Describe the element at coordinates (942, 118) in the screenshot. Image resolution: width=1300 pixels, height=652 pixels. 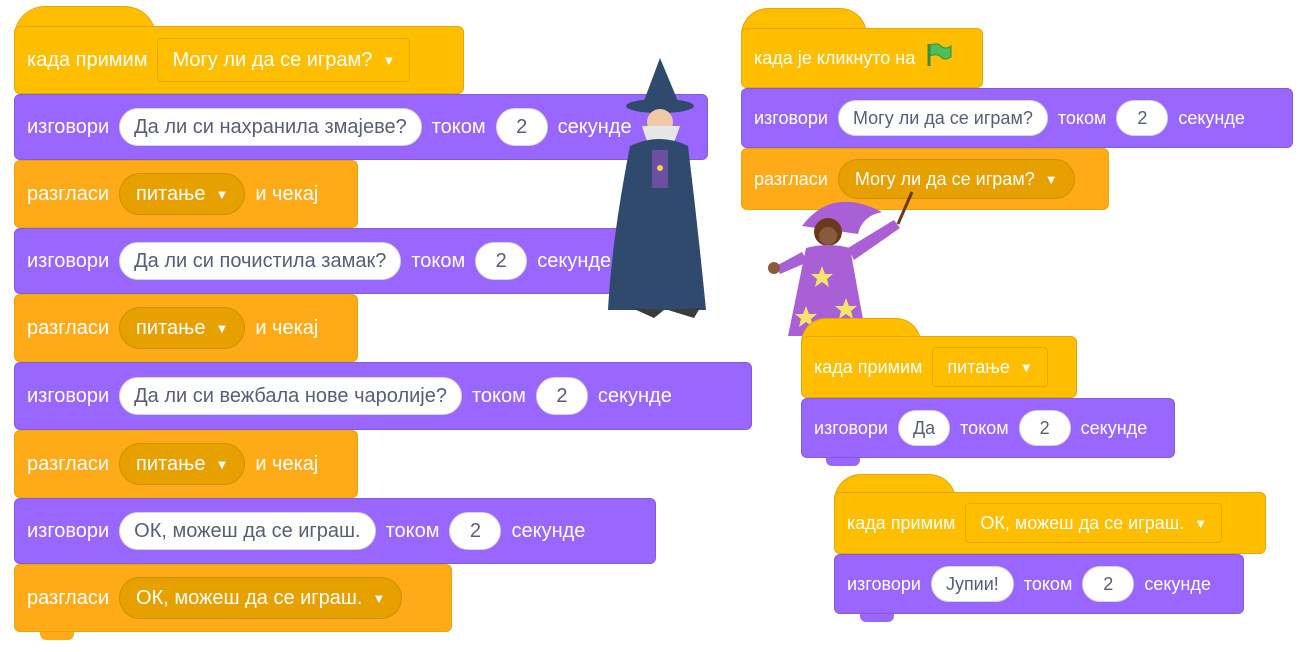
I see `say-text-input: Могу ли да се играм?` at that location.